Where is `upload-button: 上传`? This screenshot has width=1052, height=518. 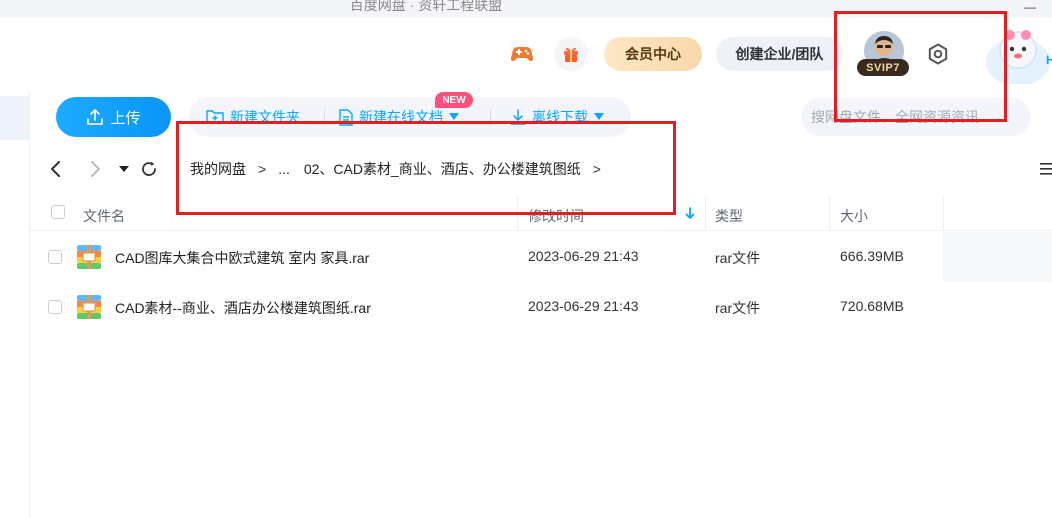 upload-button: 上传 is located at coordinates (113, 117).